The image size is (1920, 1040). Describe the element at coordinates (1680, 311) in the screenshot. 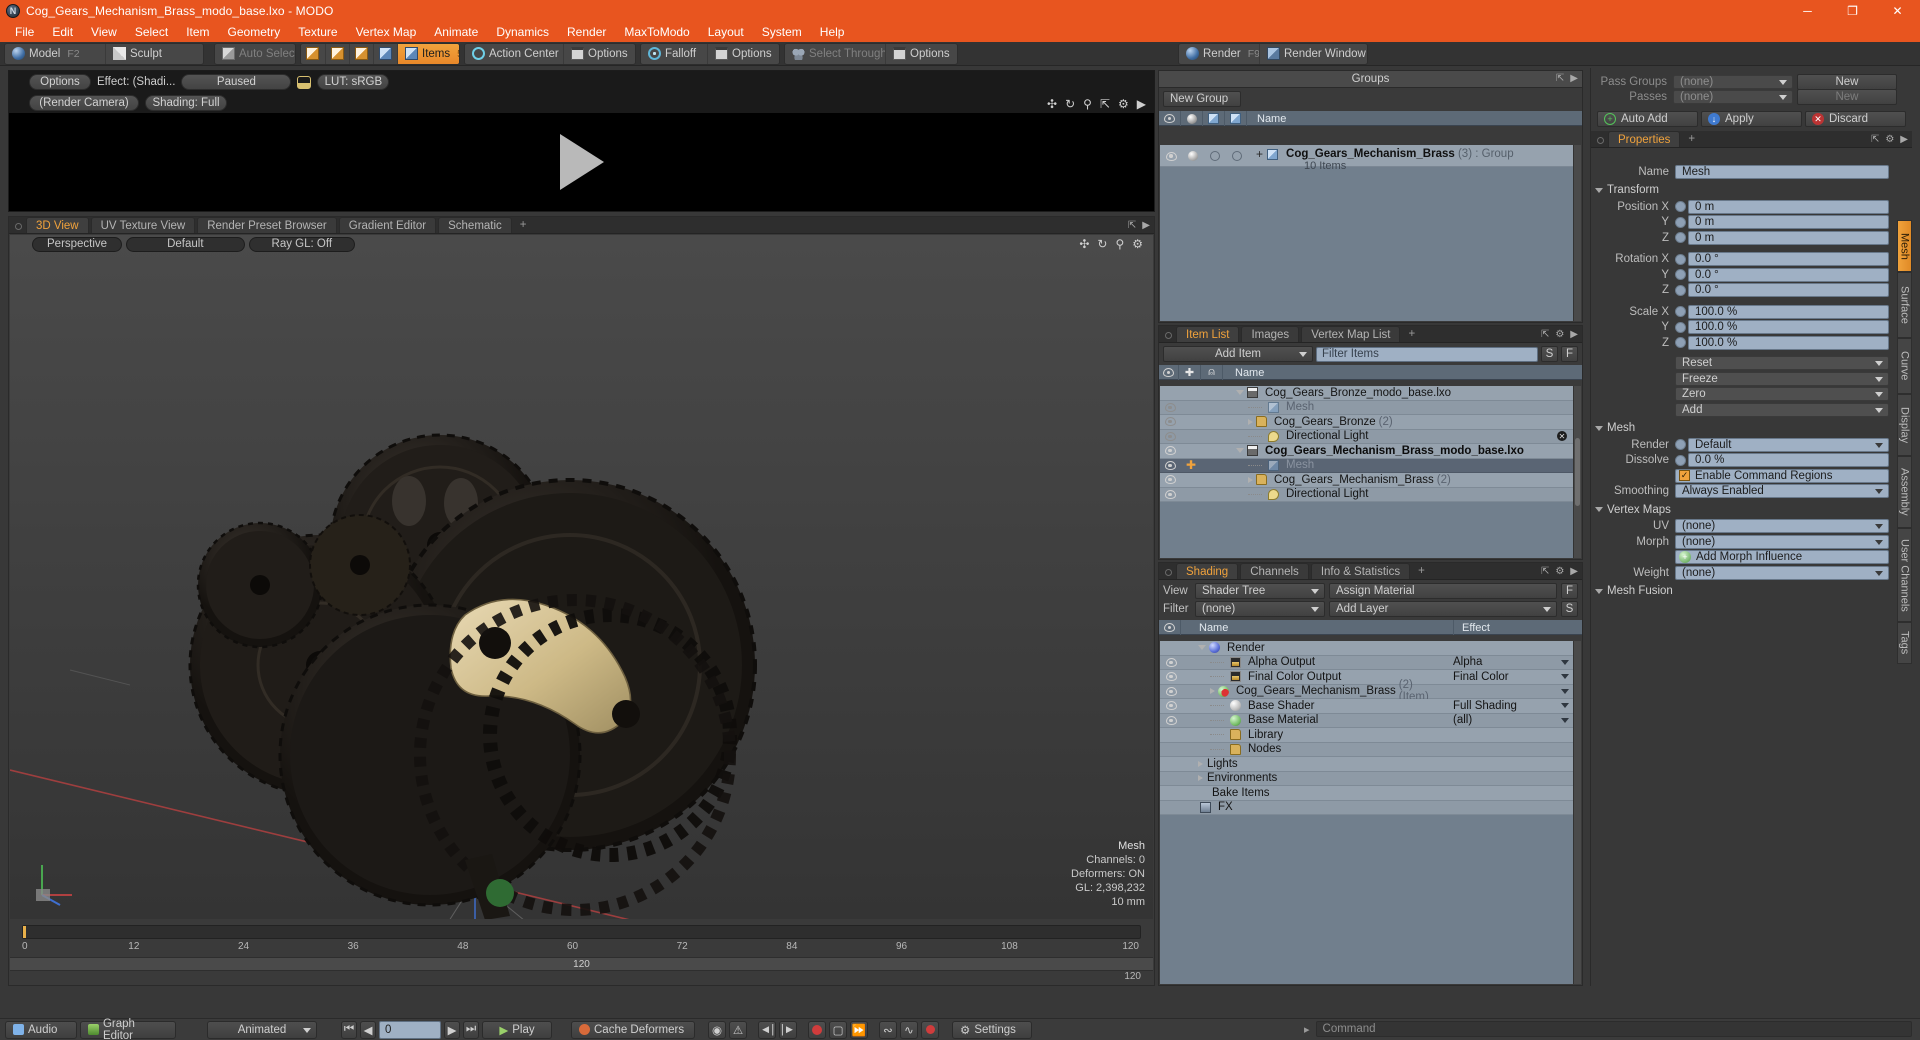

I see `scale-x-knob` at that location.